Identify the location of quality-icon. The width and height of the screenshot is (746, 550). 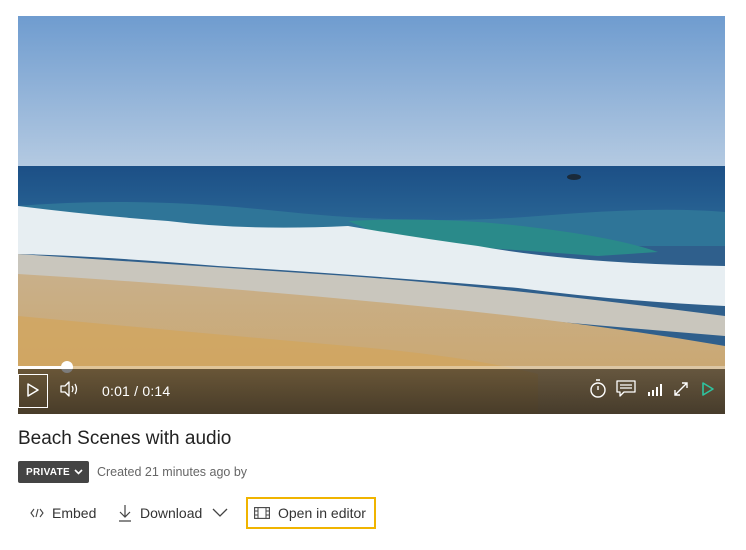
(655, 391).